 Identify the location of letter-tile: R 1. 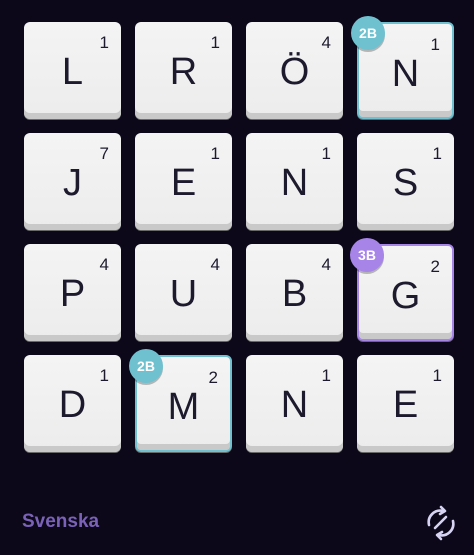
(183, 70).